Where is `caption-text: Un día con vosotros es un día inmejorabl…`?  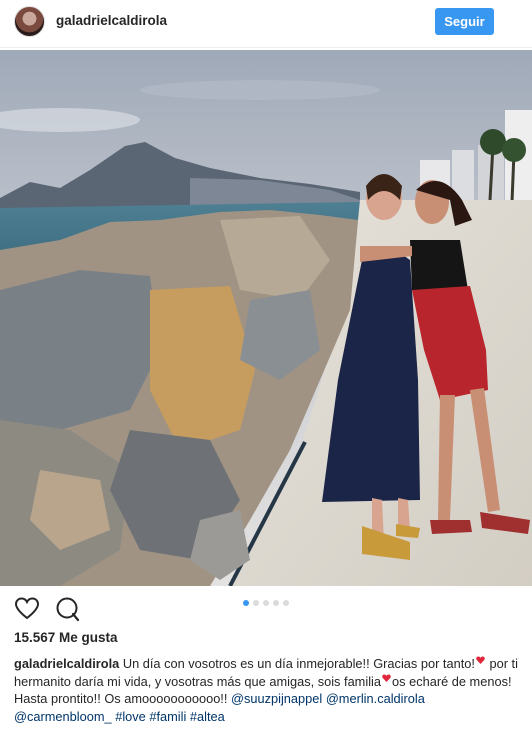 caption-text: Un día con vosotros es un día inmejorabl… is located at coordinates (298, 663).